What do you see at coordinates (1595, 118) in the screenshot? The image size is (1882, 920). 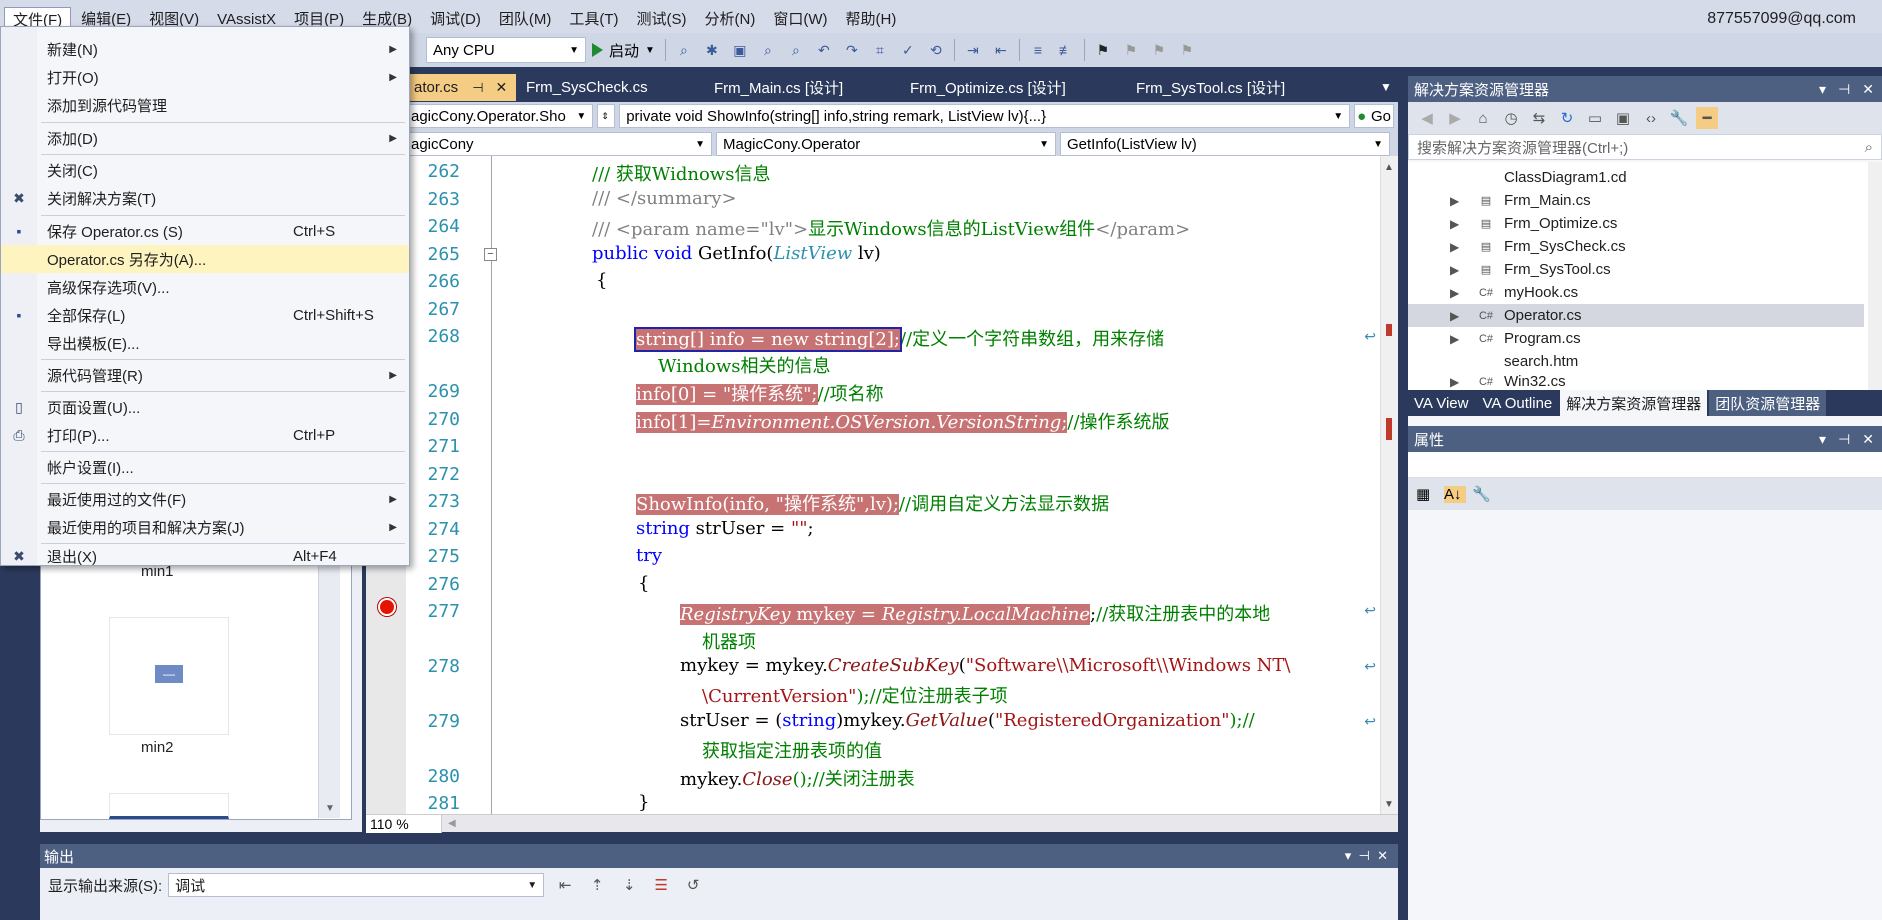 I see `collapse-all-icon: ▭` at bounding box center [1595, 118].